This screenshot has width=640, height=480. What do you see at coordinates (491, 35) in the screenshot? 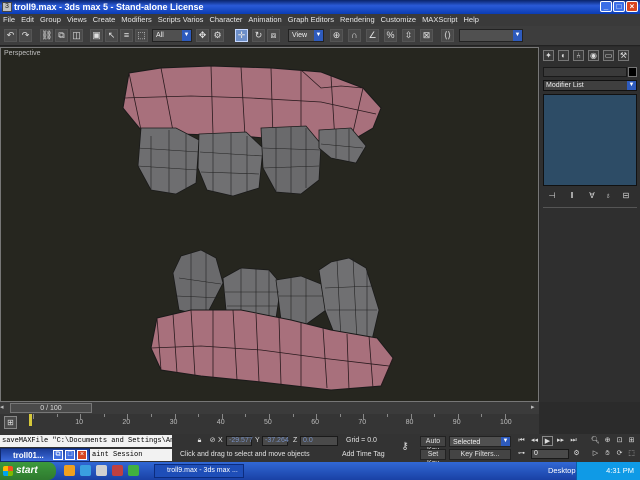
I see `named-selection-dropdown: ▼` at bounding box center [491, 35].